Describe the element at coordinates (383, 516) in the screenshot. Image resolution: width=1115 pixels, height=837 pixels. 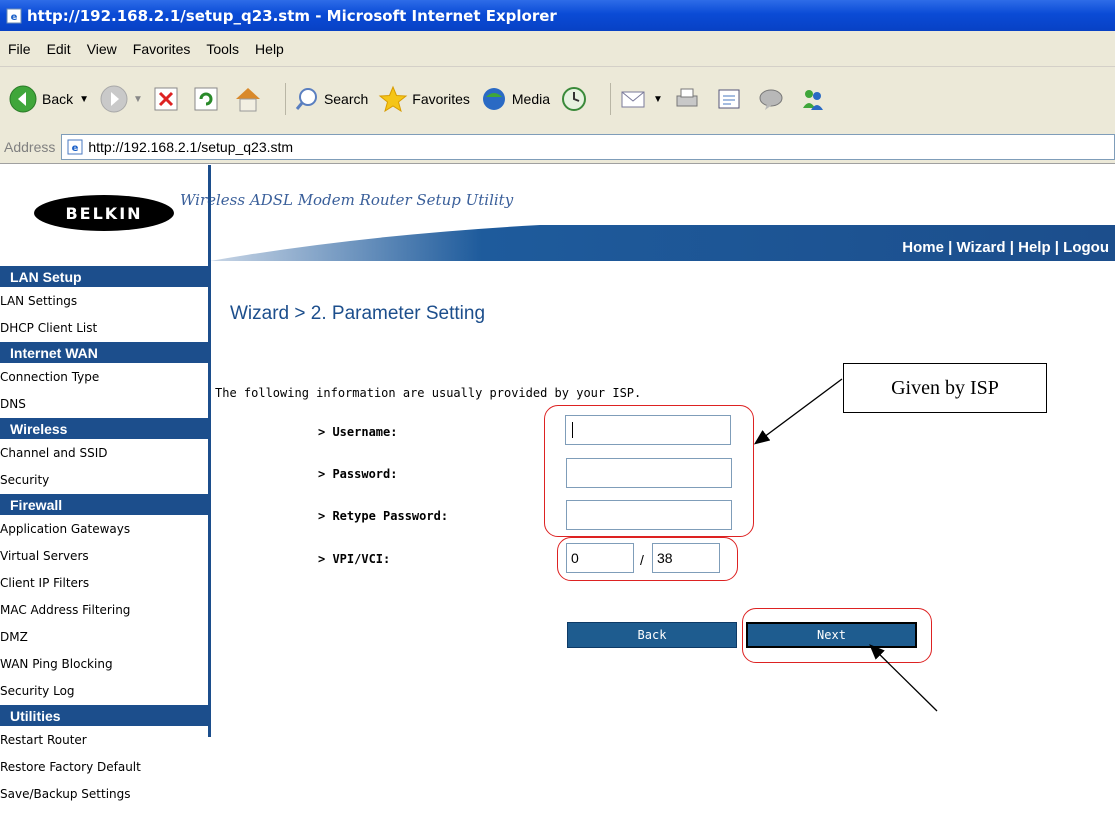
I see `retype-password-label: > Retype Password:` at that location.